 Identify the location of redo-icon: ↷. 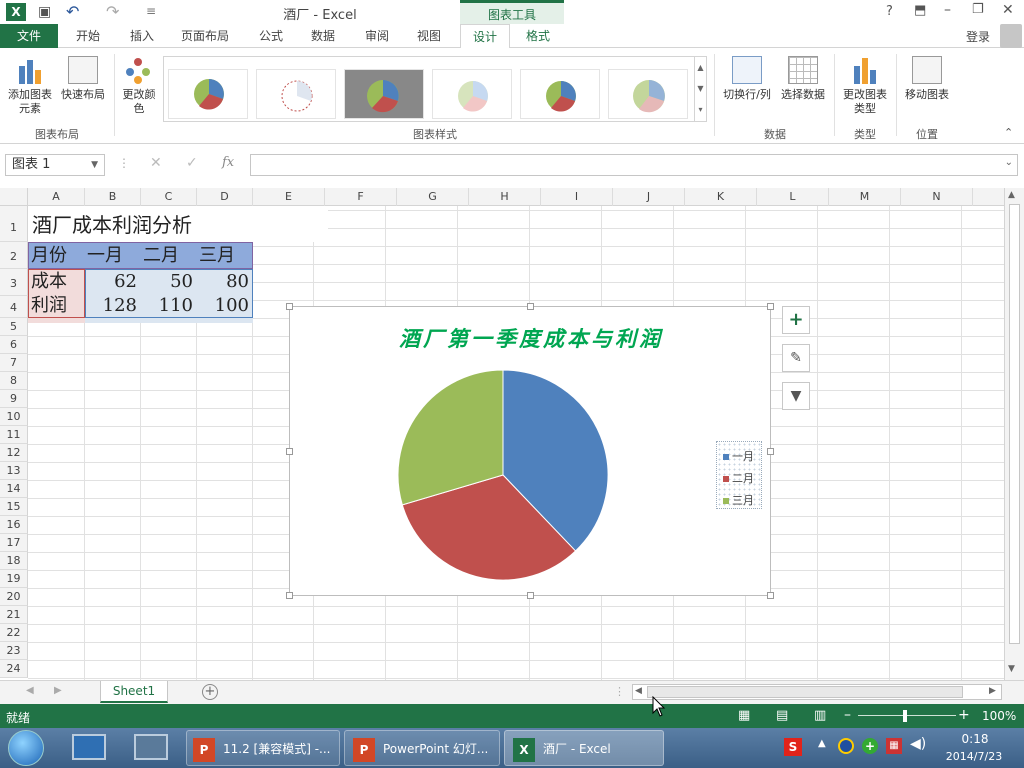
(112, 11).